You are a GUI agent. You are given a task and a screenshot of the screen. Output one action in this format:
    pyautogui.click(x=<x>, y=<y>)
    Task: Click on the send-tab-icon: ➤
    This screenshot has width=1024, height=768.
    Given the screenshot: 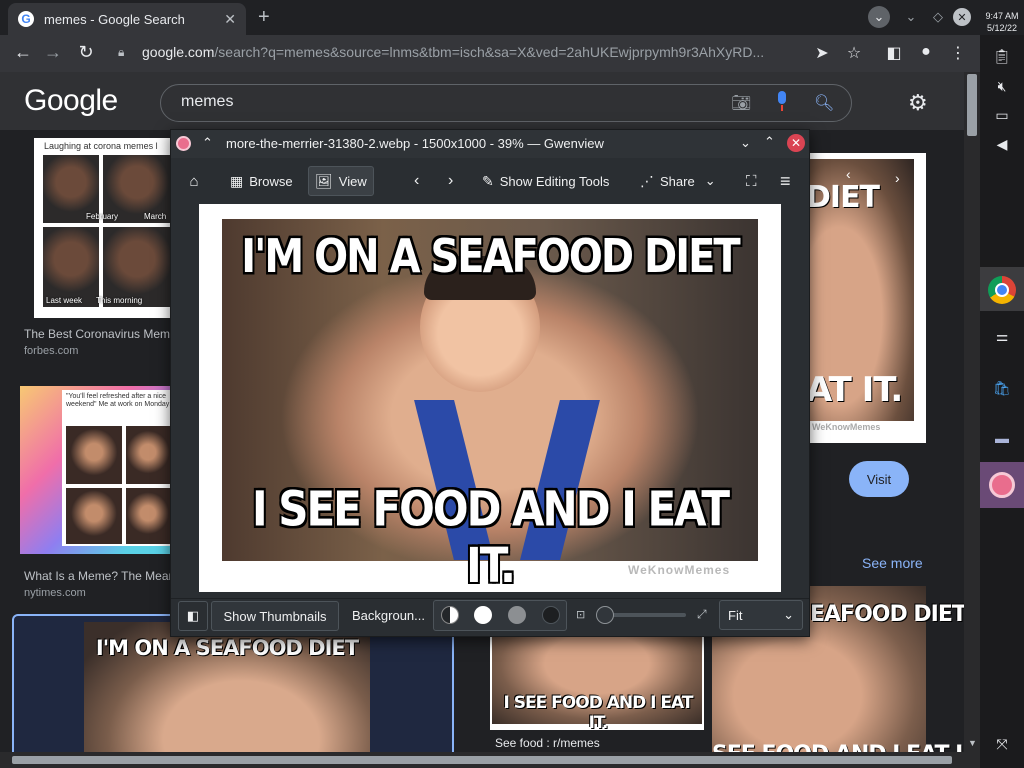 What is the action you would take?
    pyautogui.click(x=822, y=53)
    